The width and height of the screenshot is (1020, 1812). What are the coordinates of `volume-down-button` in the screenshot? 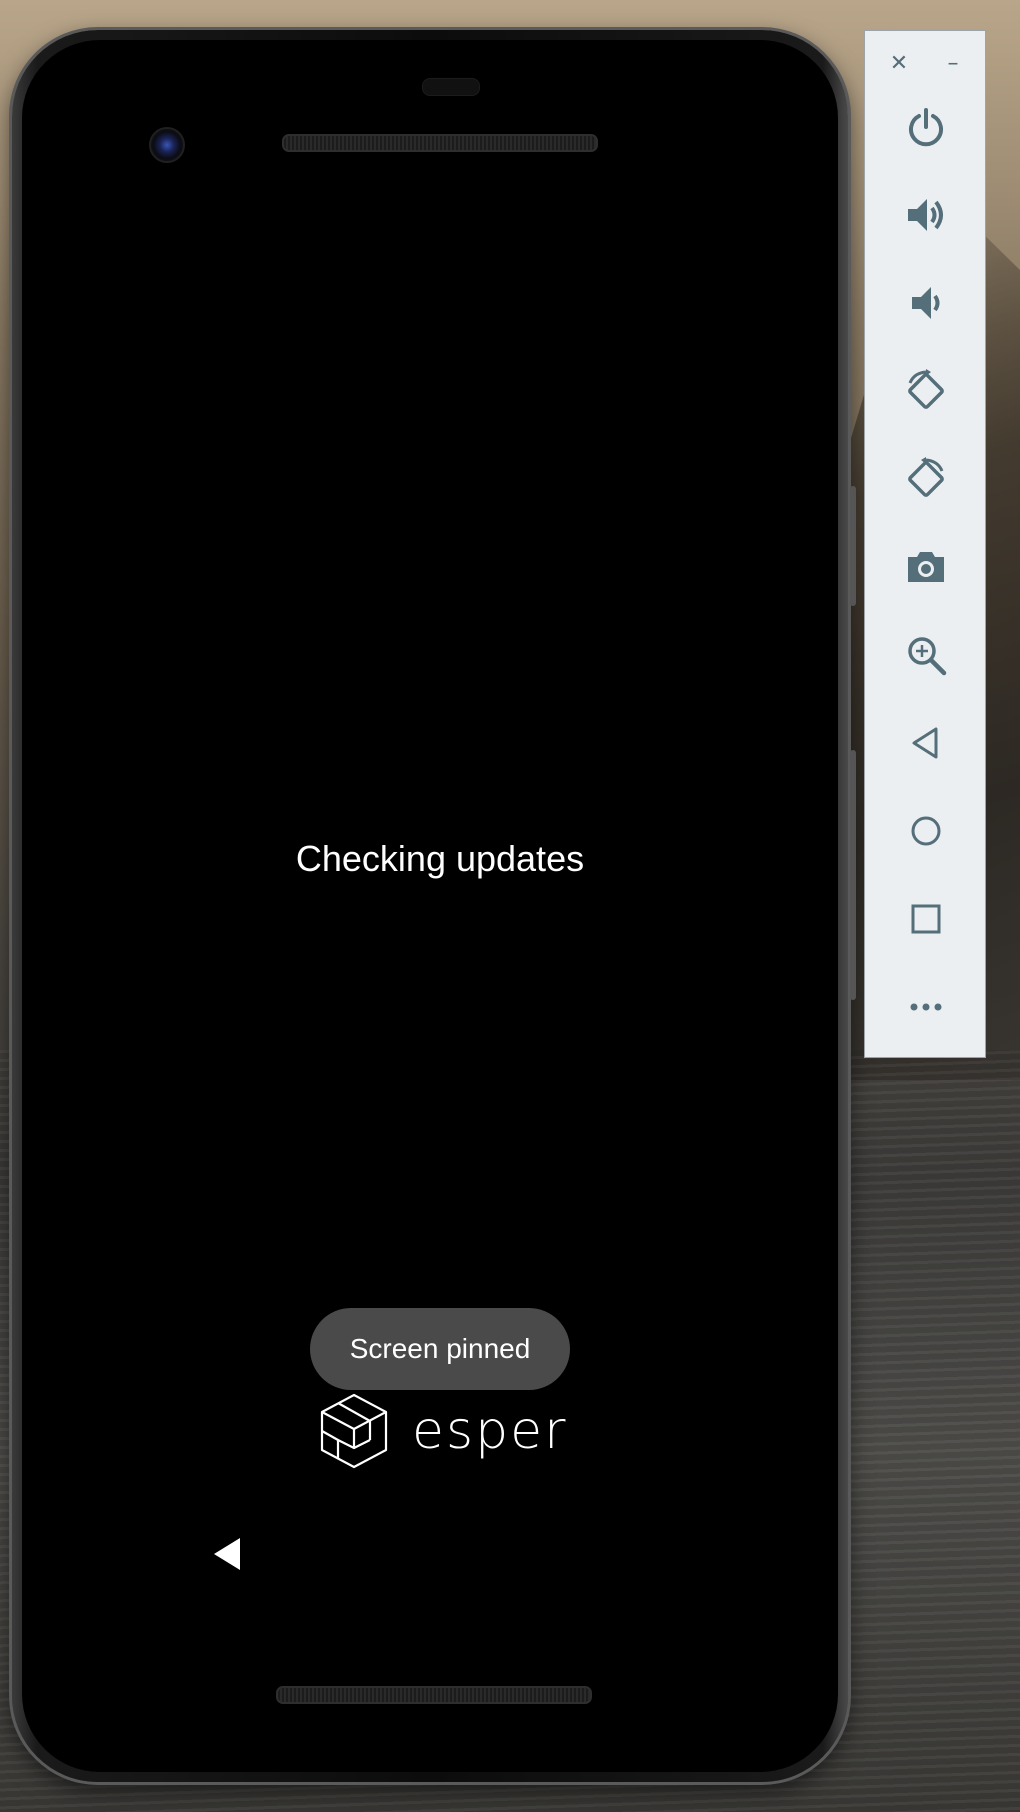 It's located at (926, 303).